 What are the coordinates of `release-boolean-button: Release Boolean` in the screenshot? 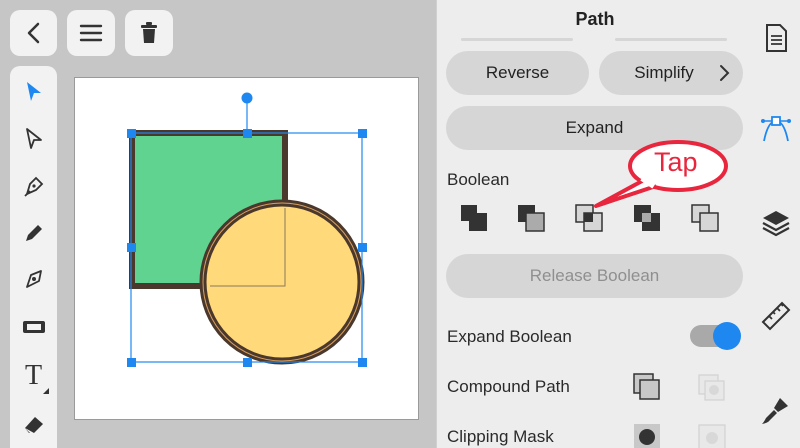 It's located at (594, 276).